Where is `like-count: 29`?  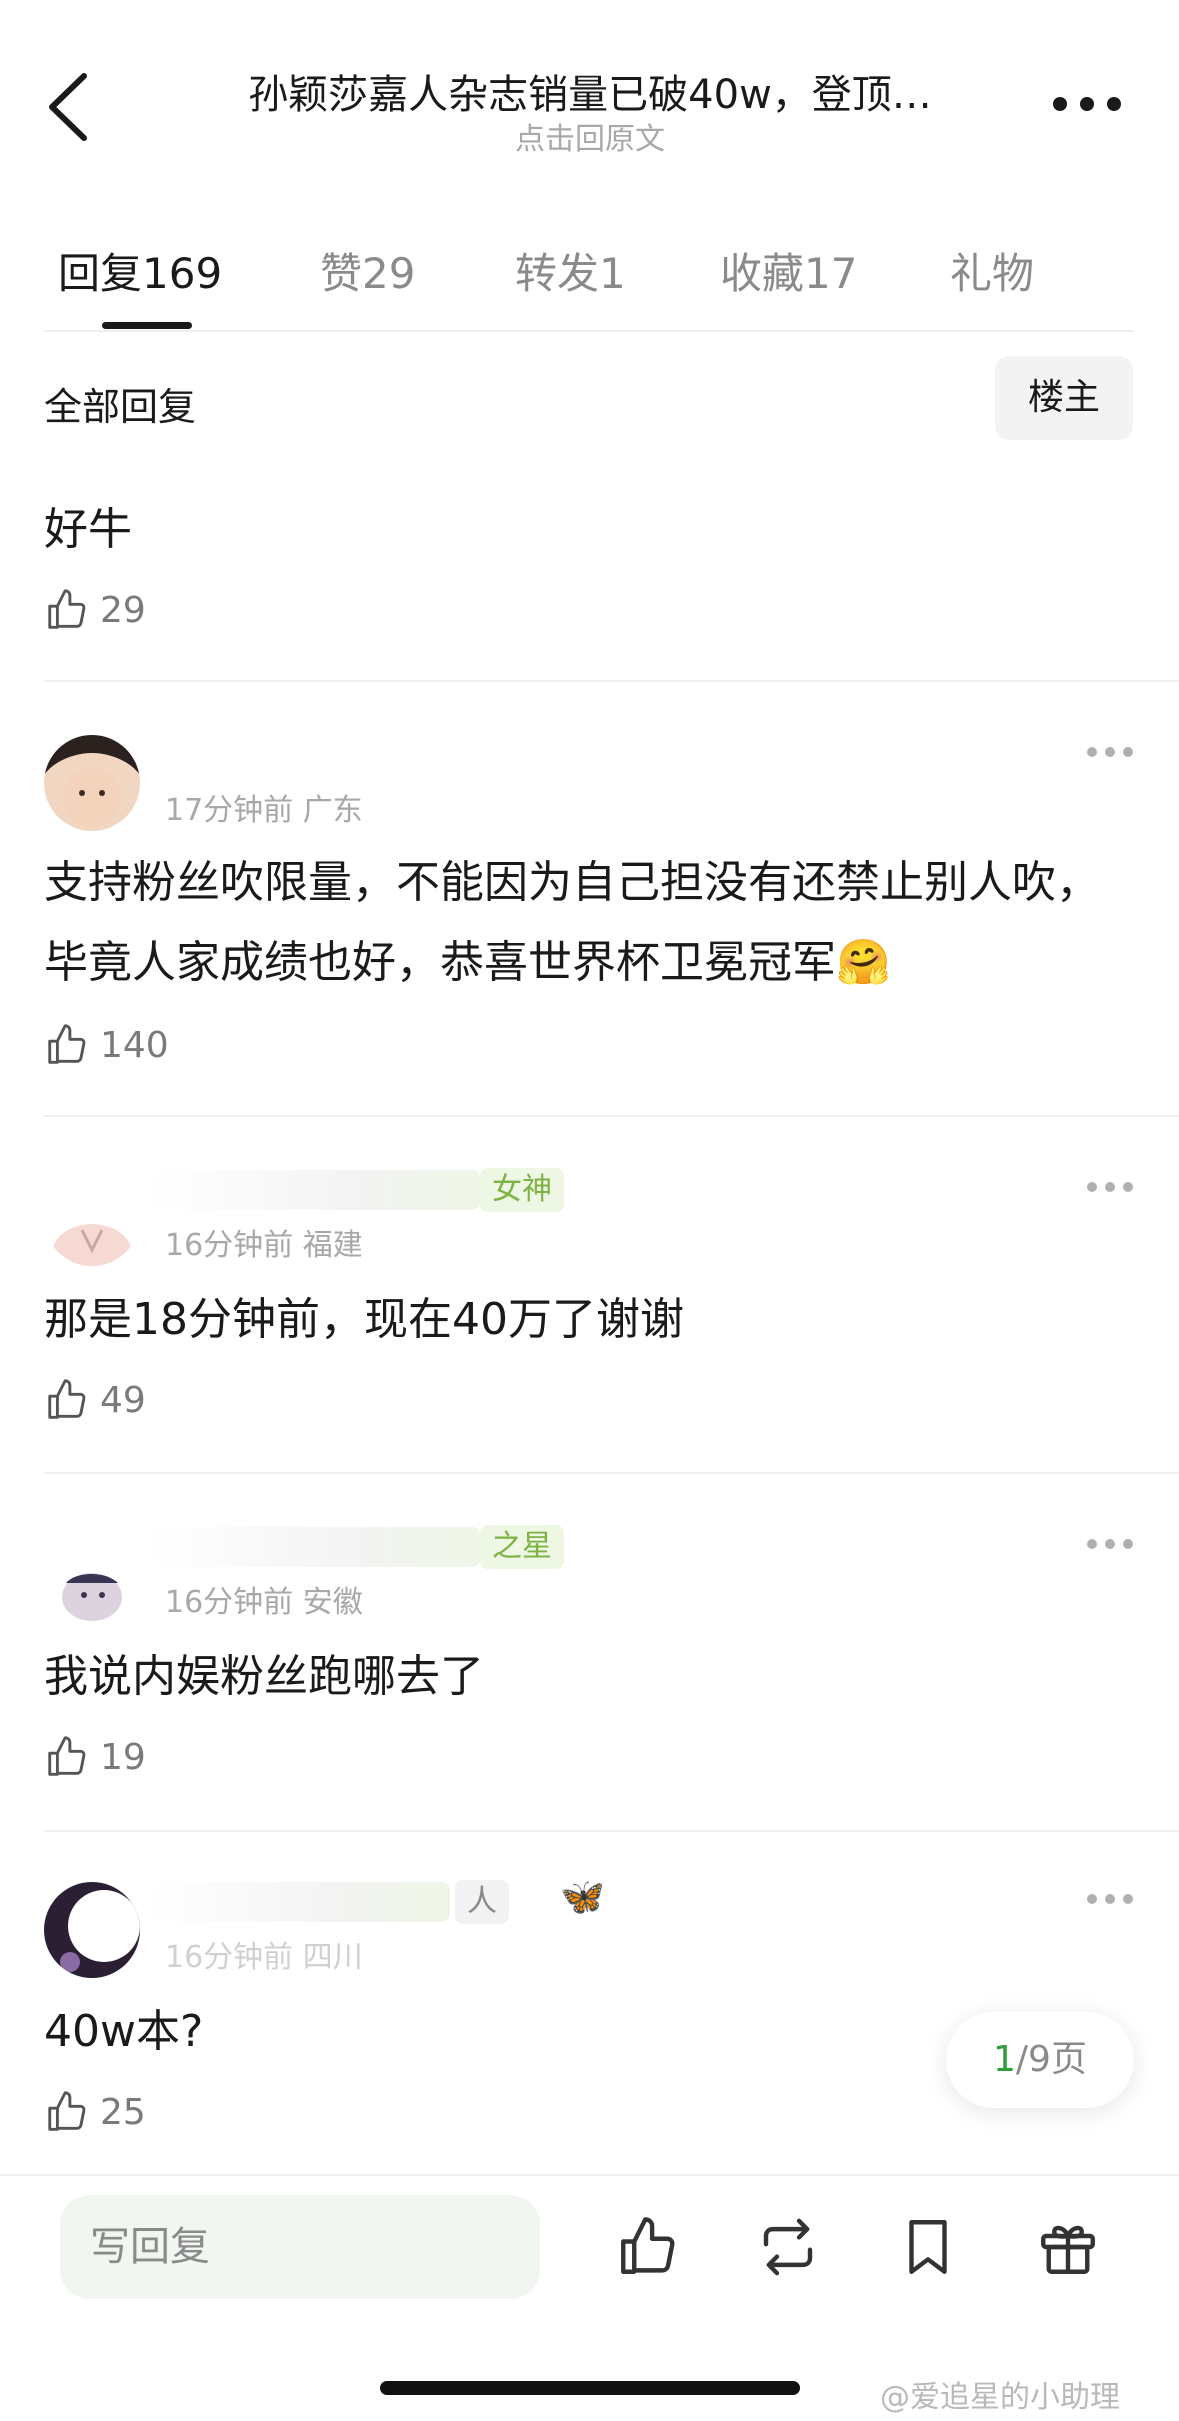
like-count: 29 is located at coordinates (123, 610).